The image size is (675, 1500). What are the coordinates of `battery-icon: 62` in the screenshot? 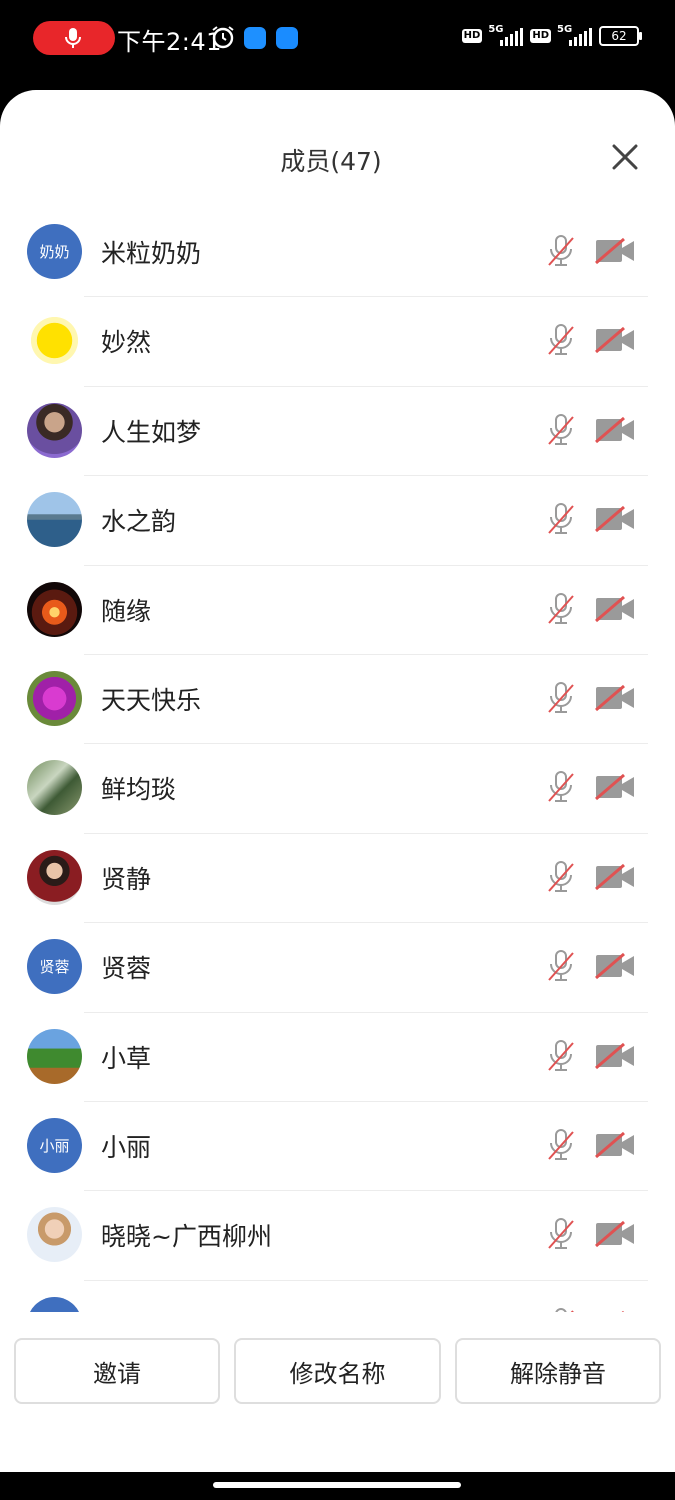 It's located at (620, 36).